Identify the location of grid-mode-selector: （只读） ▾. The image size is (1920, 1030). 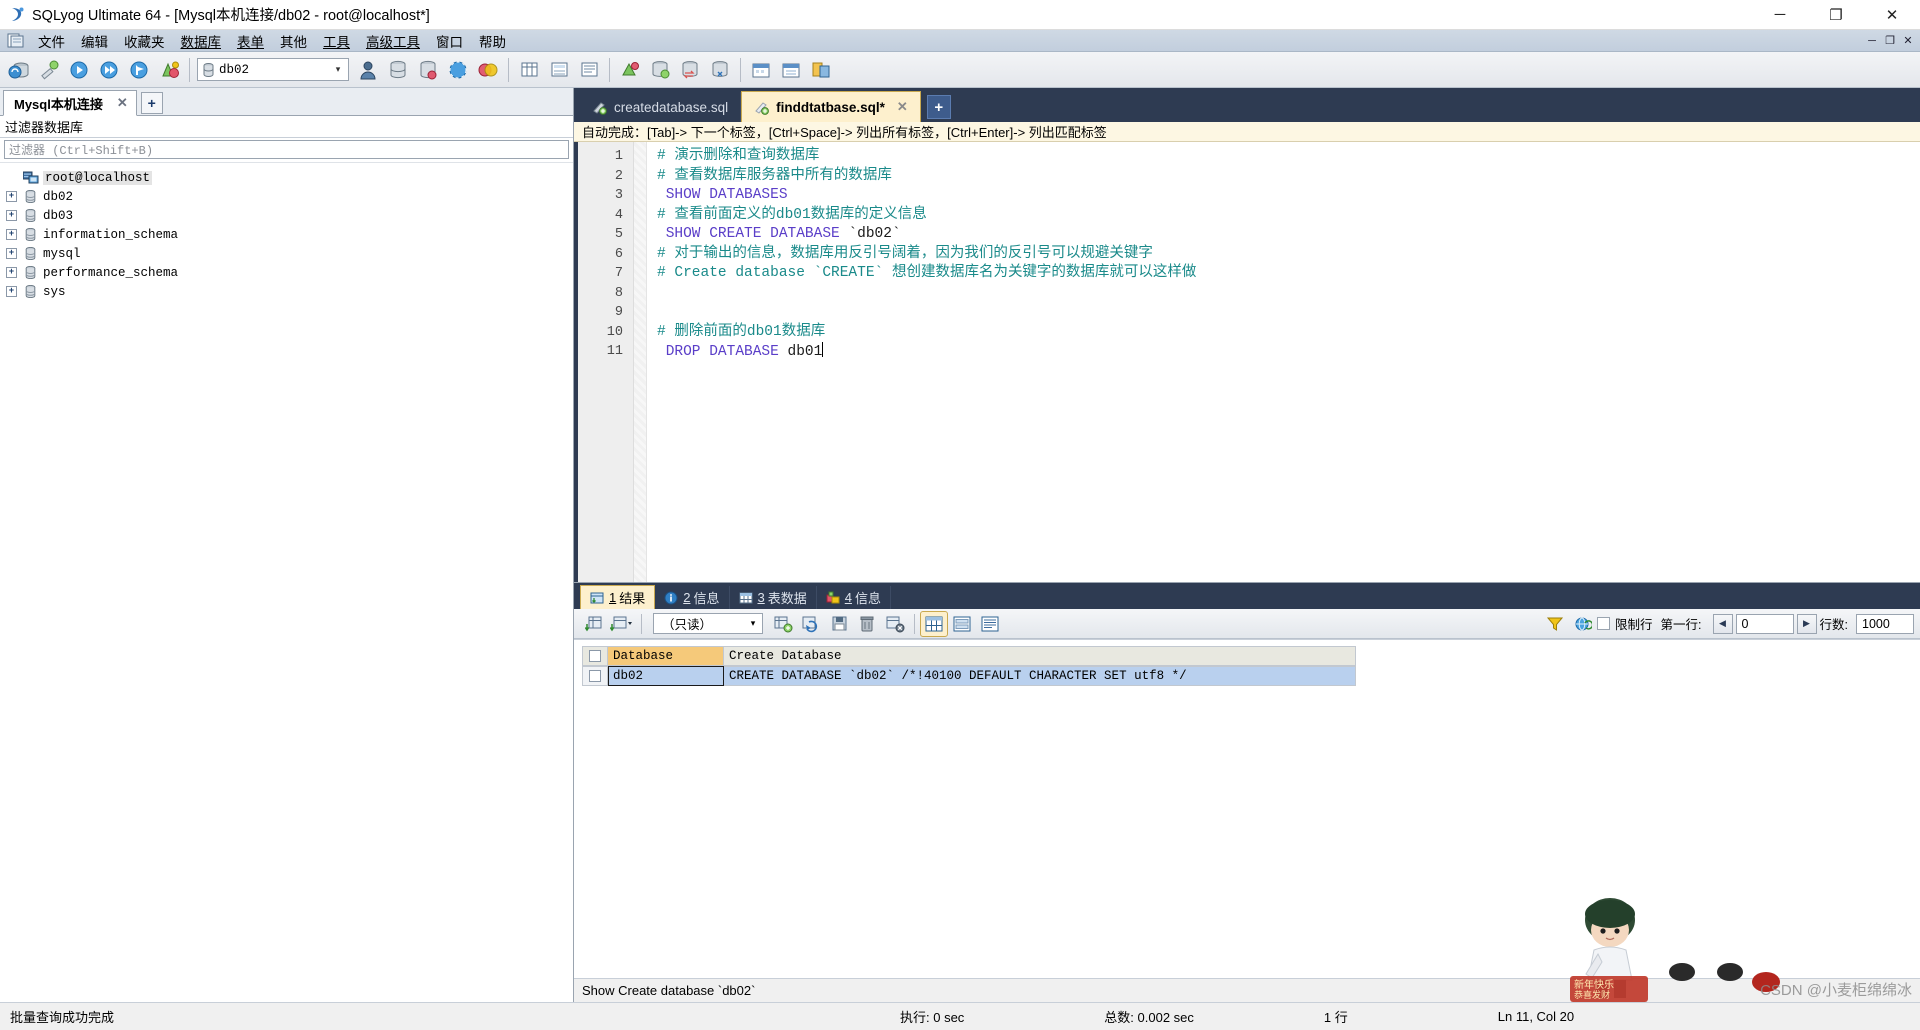
(708, 623).